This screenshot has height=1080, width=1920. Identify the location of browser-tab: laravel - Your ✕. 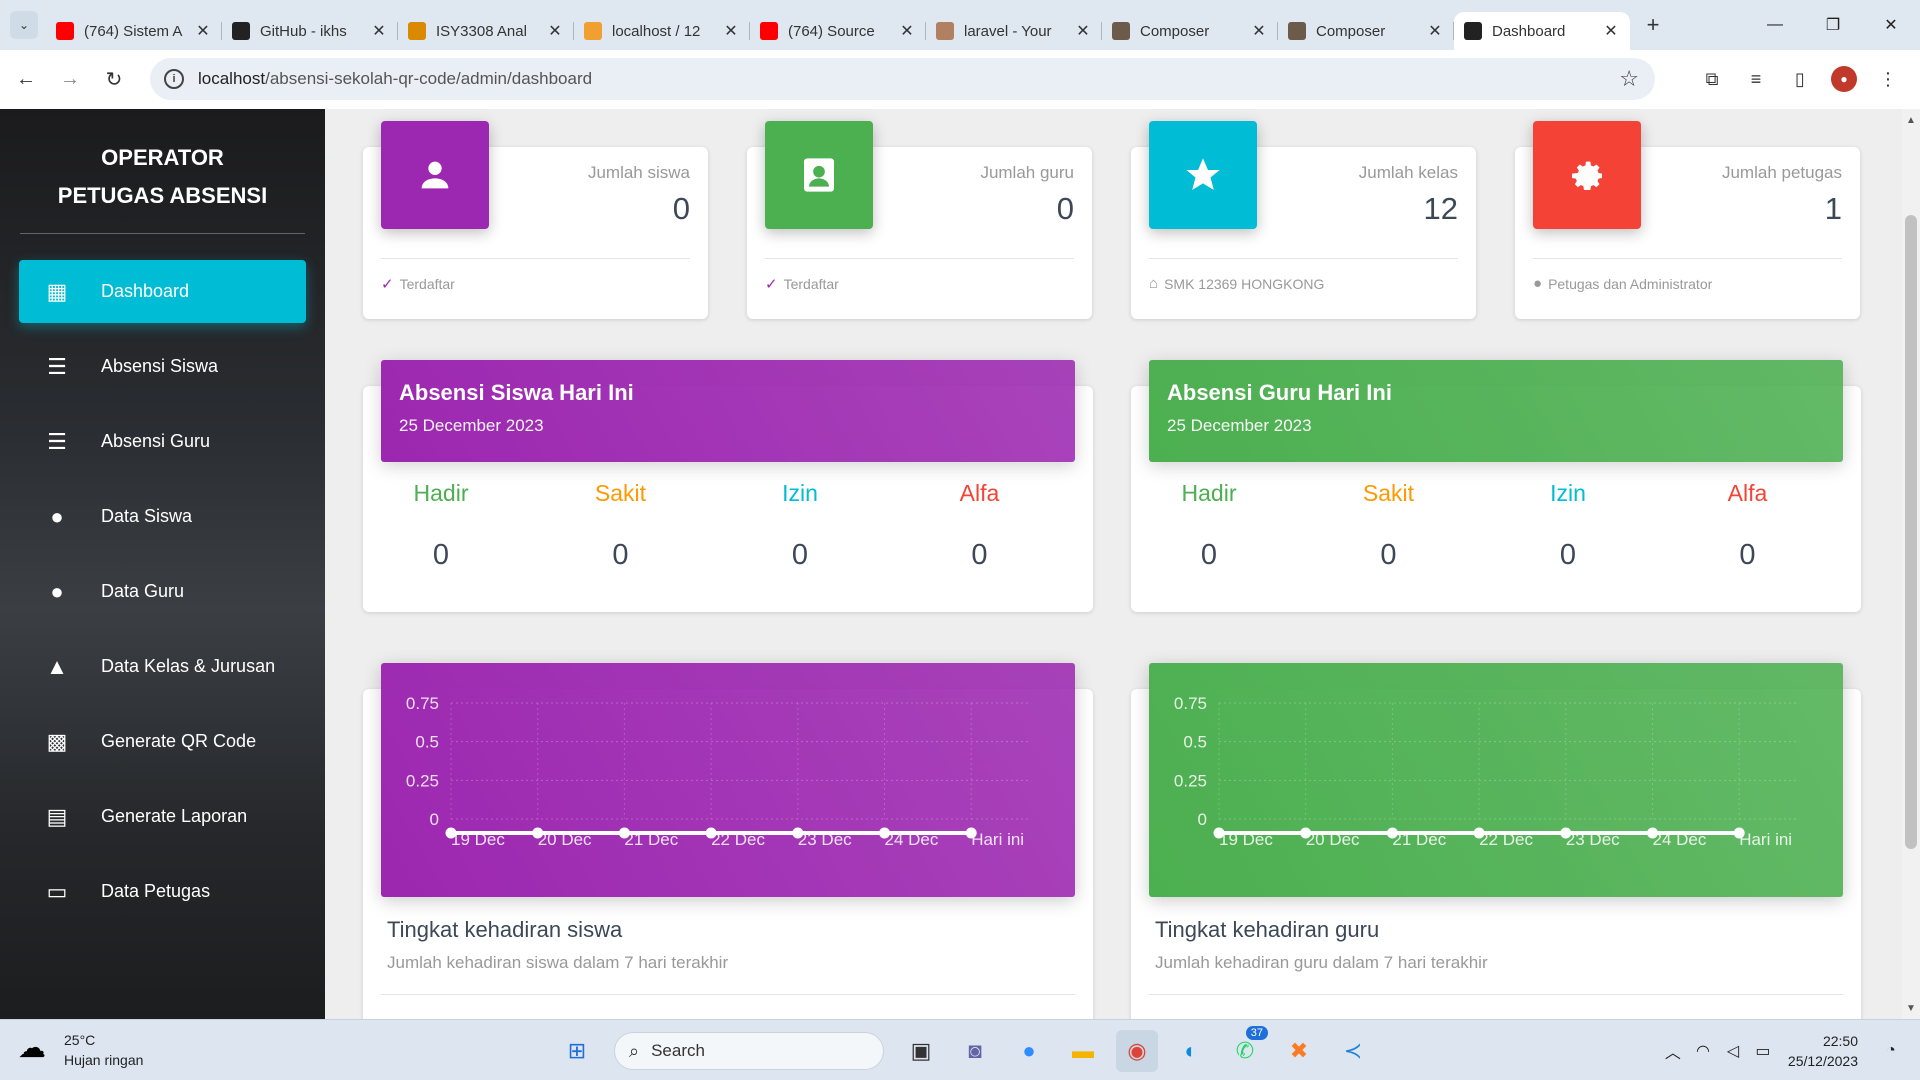
(1014, 31).